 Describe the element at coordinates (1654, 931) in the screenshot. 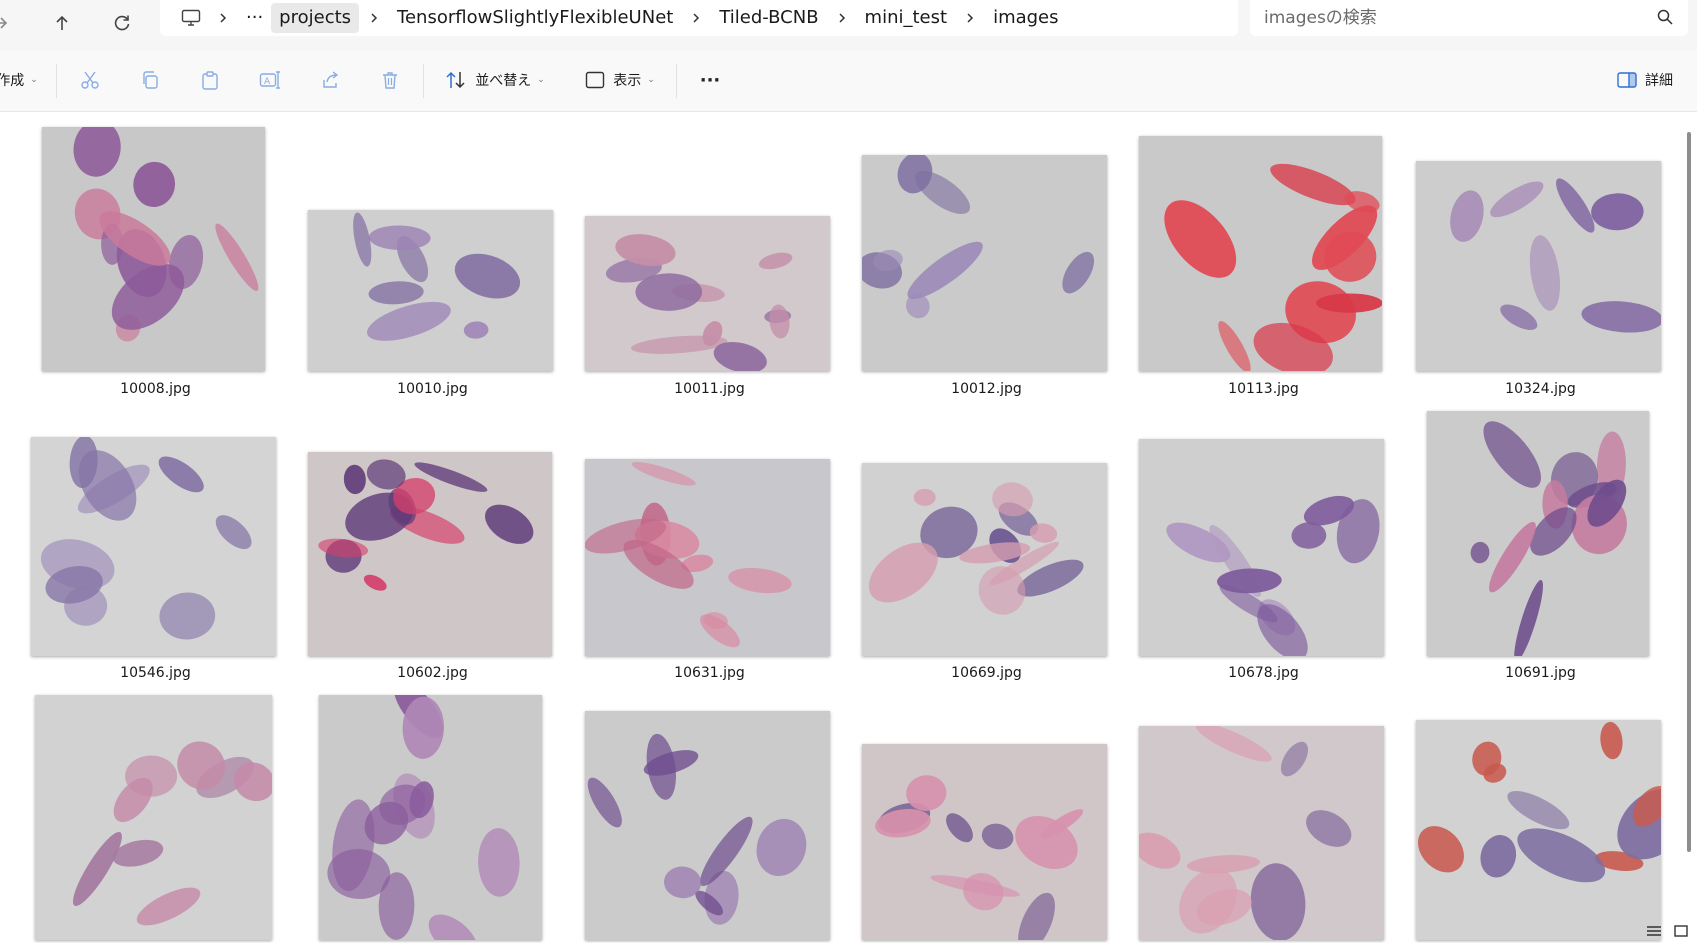

I see `details-view-button` at that location.